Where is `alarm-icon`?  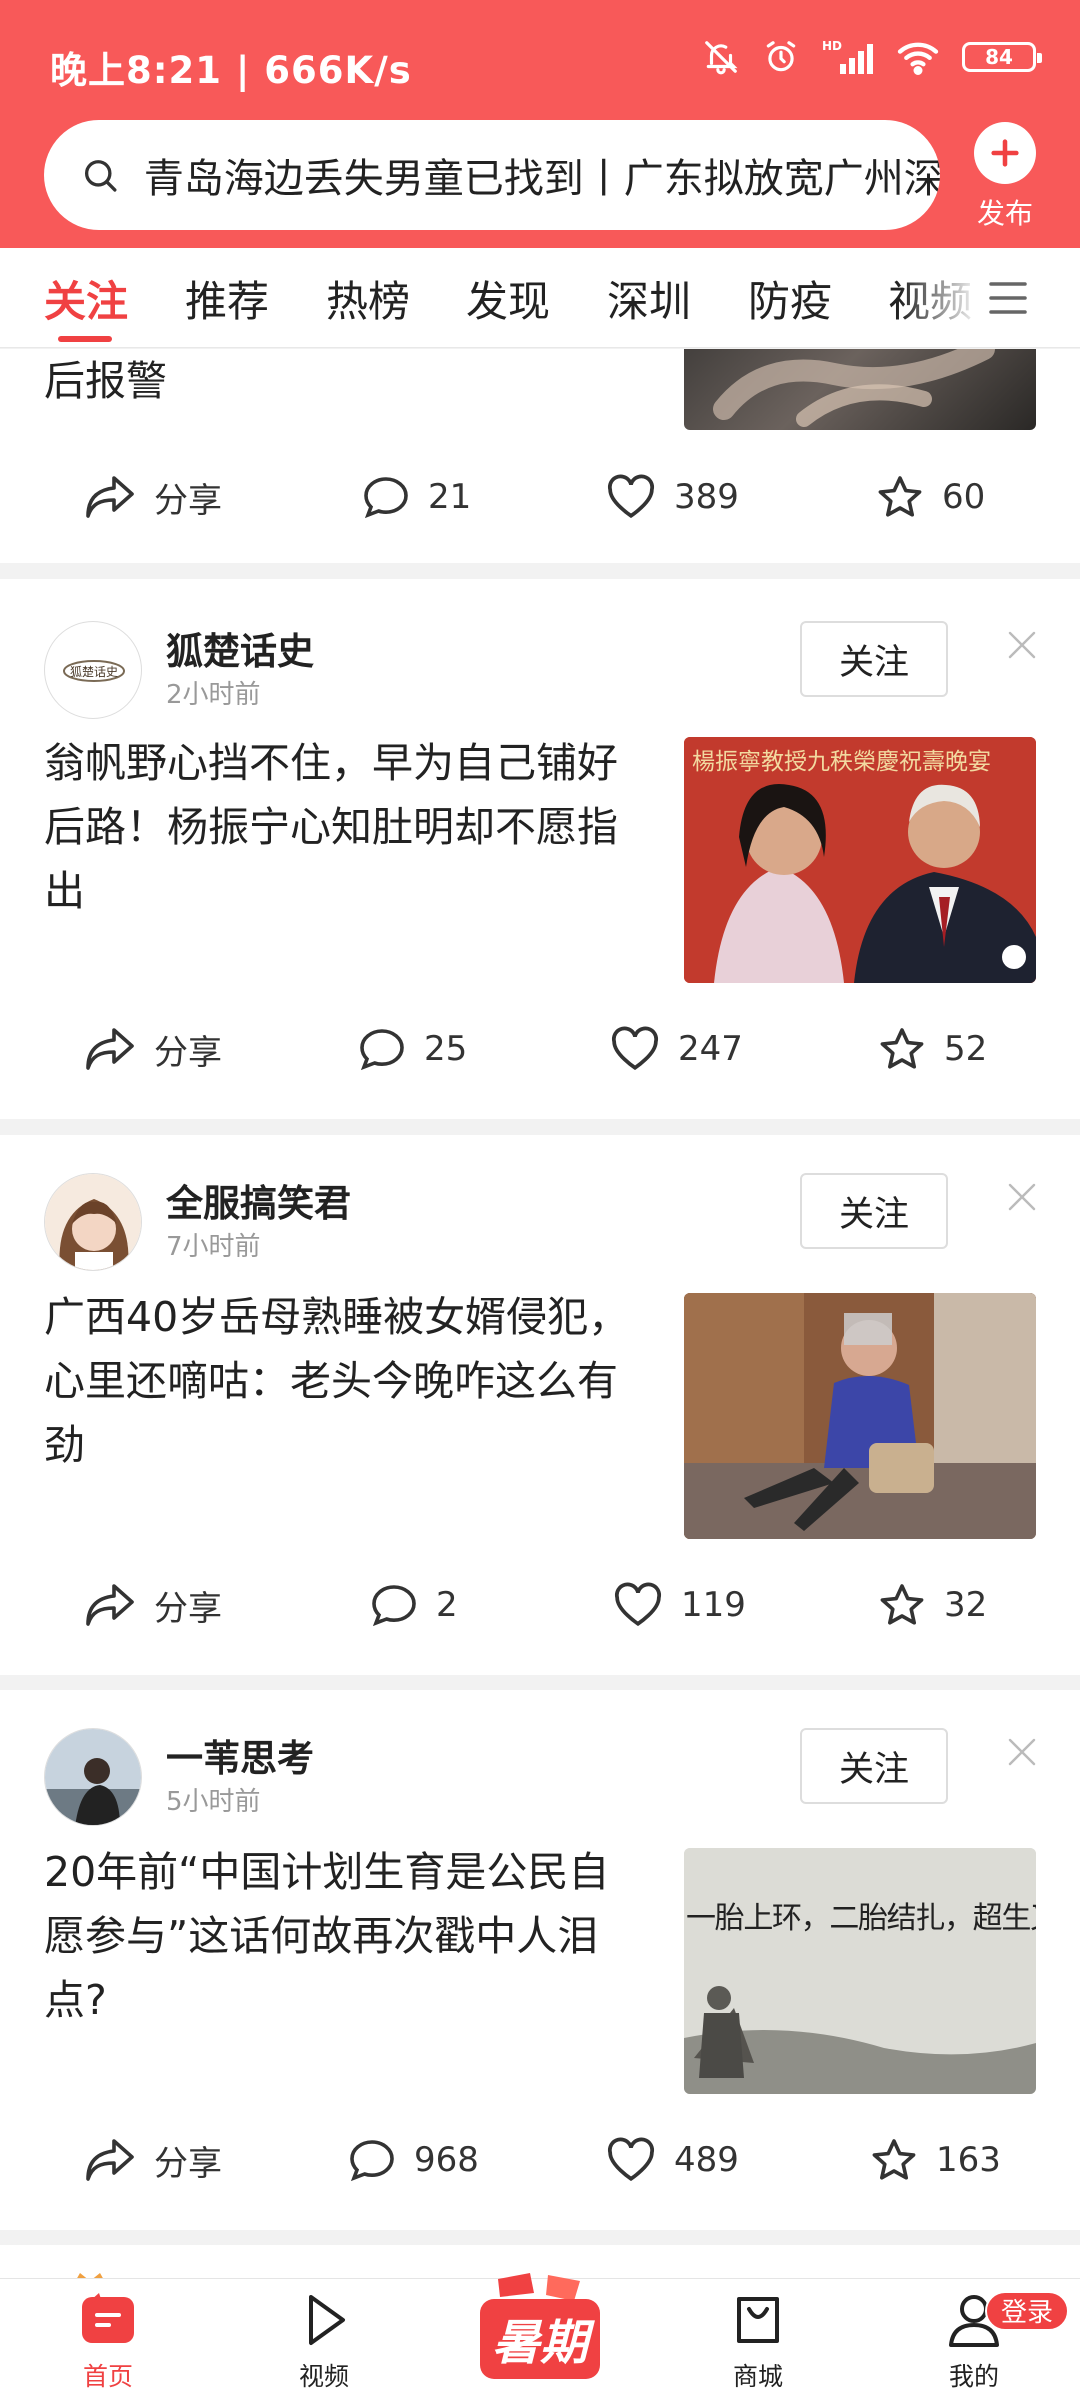 alarm-icon is located at coordinates (781, 56).